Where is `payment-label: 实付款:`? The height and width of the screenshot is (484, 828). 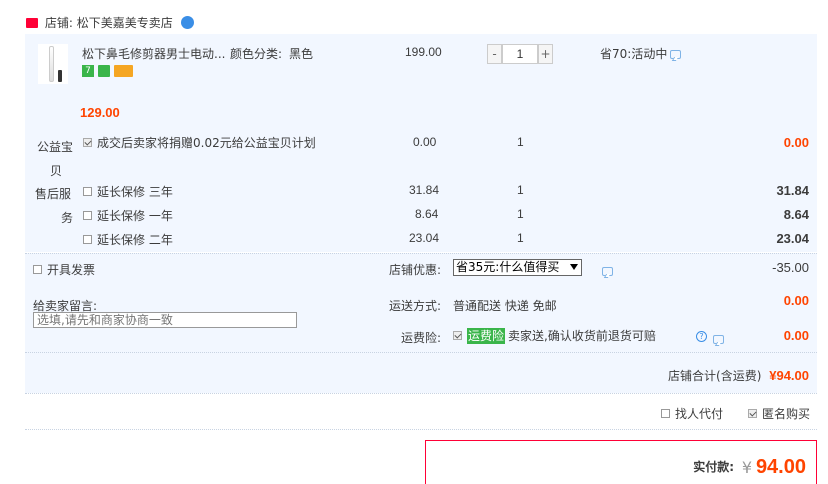 payment-label: 实付款: is located at coordinates (714, 467).